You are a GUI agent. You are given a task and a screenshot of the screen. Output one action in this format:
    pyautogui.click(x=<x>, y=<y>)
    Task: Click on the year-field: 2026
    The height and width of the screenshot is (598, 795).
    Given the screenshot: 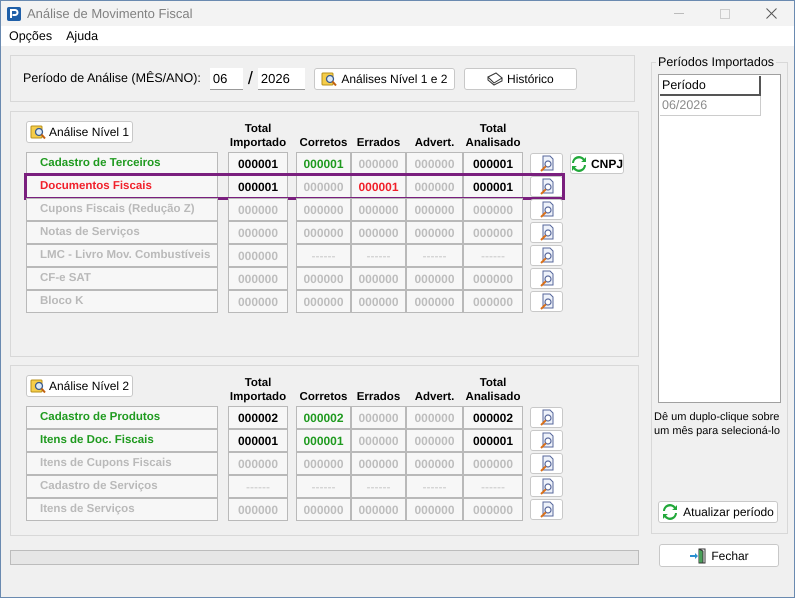 What is the action you would take?
    pyautogui.click(x=281, y=79)
    